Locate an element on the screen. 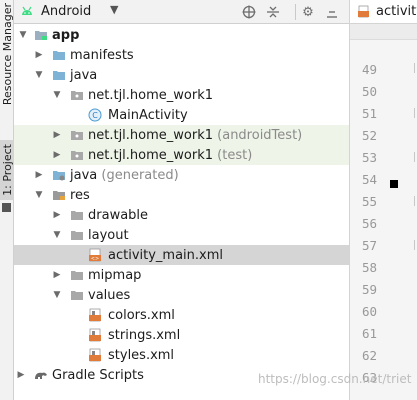 The height and width of the screenshot is (400, 417). tree-row-drawable: ▶ drawable is located at coordinates (181, 215).